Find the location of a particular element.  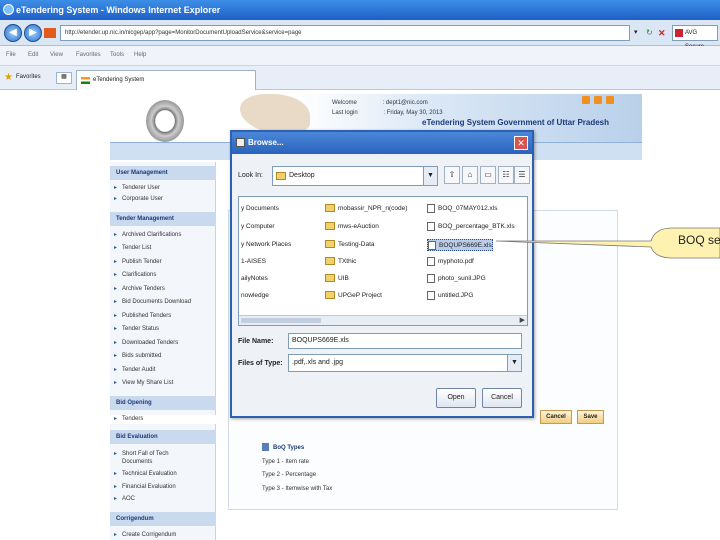

list-view-icon: ☷ is located at coordinates (506, 174).